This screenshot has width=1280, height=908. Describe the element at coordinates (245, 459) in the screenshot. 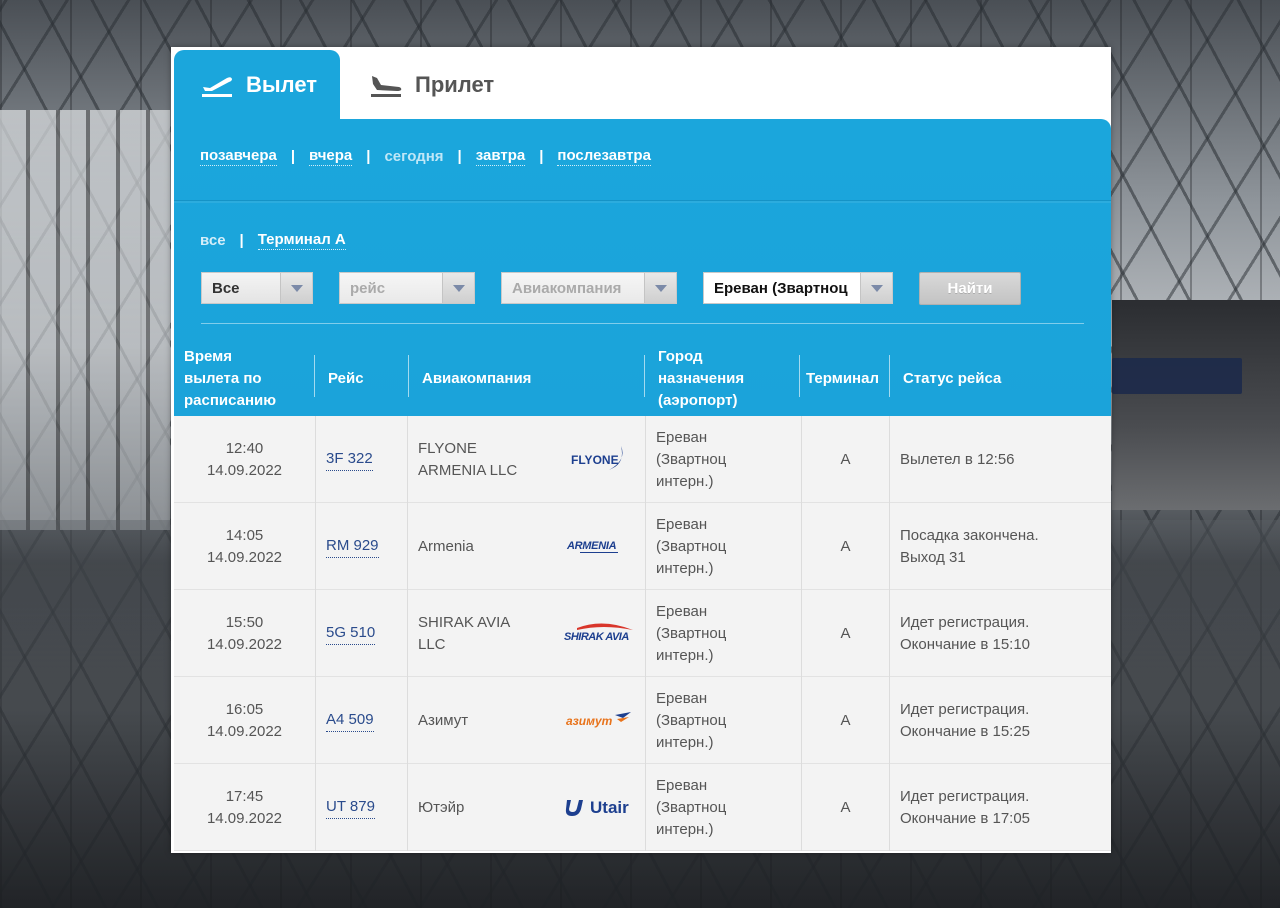

I see `departure-time-cell: 12:40 14.09.2022` at that location.